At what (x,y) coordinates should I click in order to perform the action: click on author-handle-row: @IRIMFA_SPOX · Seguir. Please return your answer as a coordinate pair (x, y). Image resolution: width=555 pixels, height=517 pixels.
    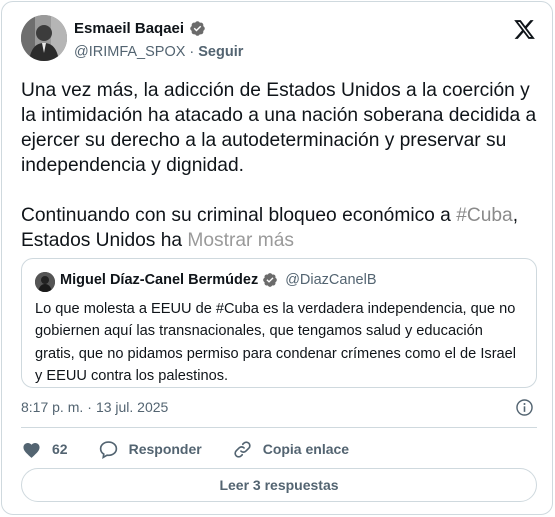
    Looking at the image, I should click on (158, 52).